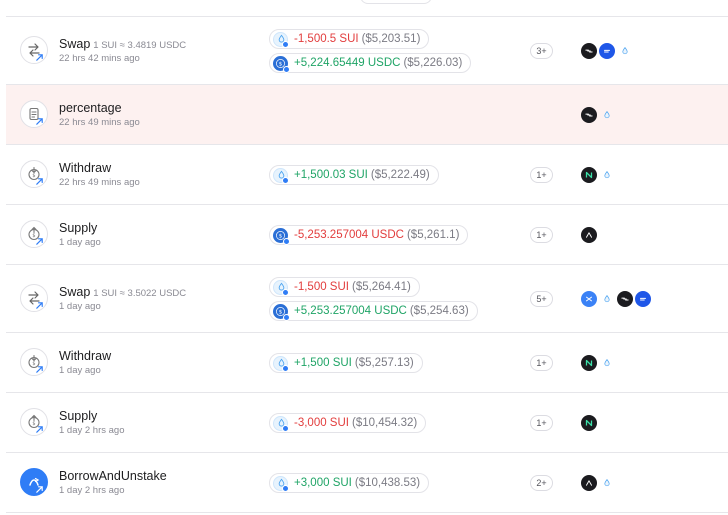 Image resolution: width=728 pixels, height=515 pixels. Describe the element at coordinates (347, 63) in the screenshot. I see `token-amount: +5,224.65449 USDC` at that location.